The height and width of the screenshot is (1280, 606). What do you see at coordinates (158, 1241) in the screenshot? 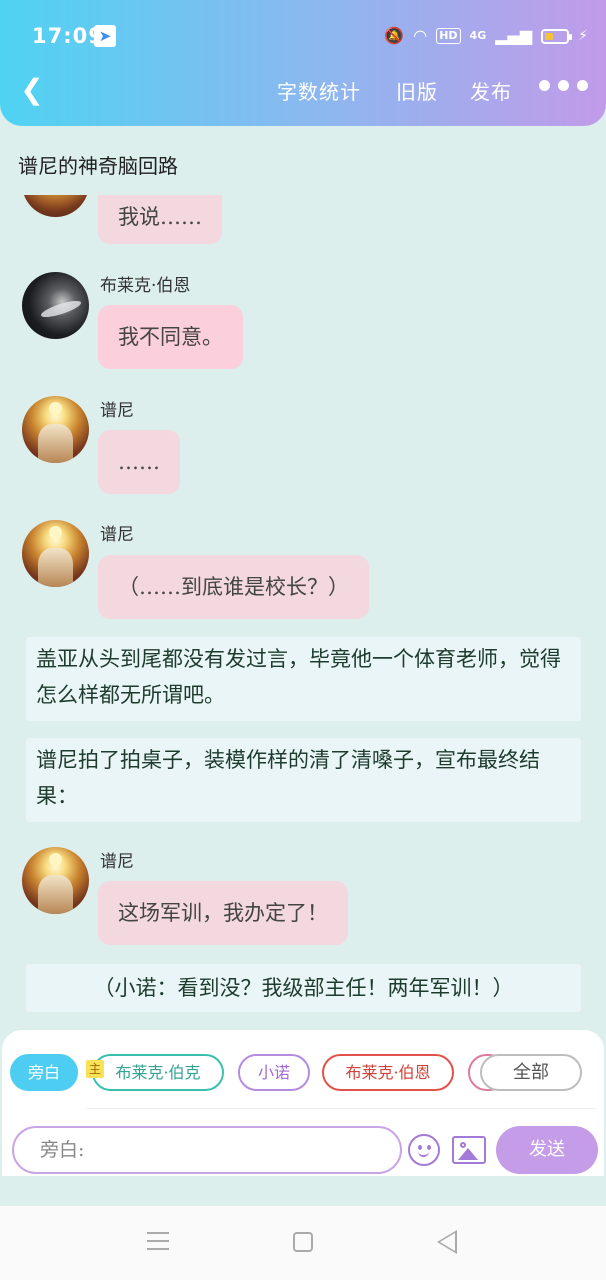
I see `menu-icon` at bounding box center [158, 1241].